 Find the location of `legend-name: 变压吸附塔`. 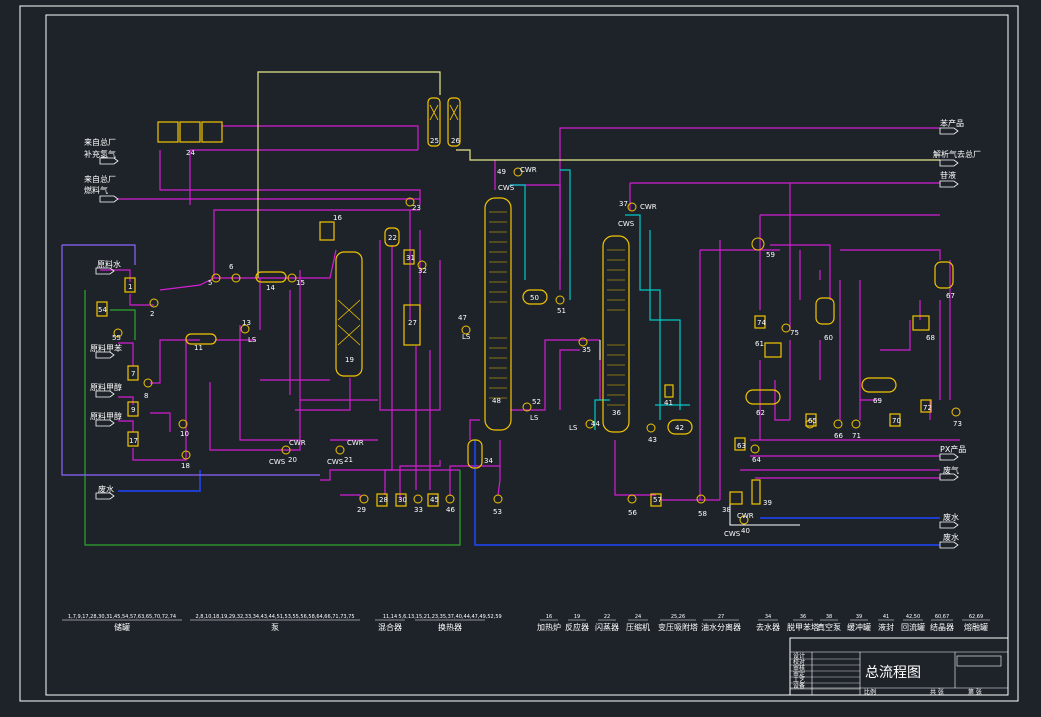

legend-name: 变压吸附塔 is located at coordinates (678, 627).